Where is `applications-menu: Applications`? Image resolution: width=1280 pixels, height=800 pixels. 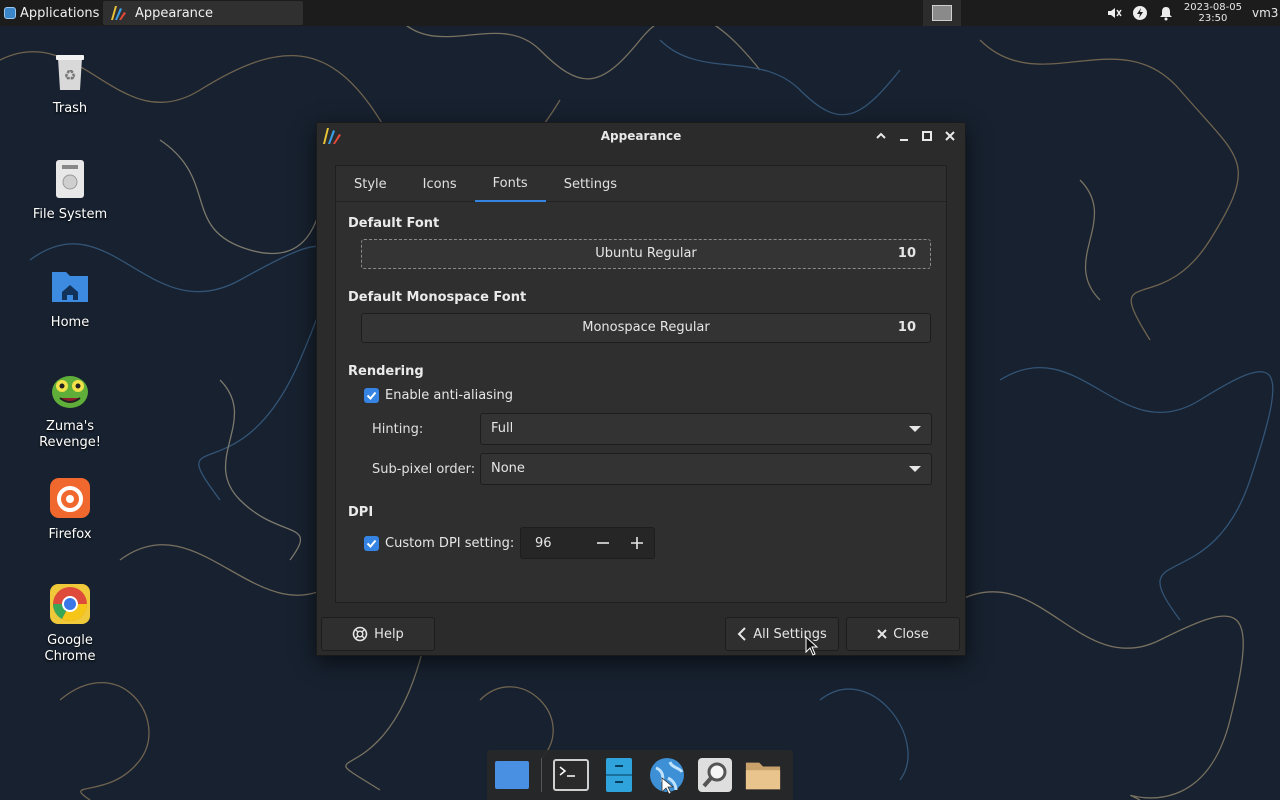
applications-menu: Applications is located at coordinates (51, 13).